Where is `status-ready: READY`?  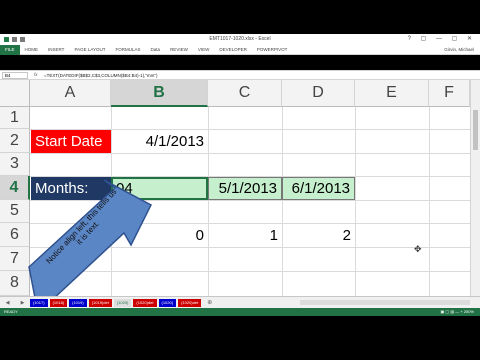
status-ready: READY is located at coordinates (11, 311).